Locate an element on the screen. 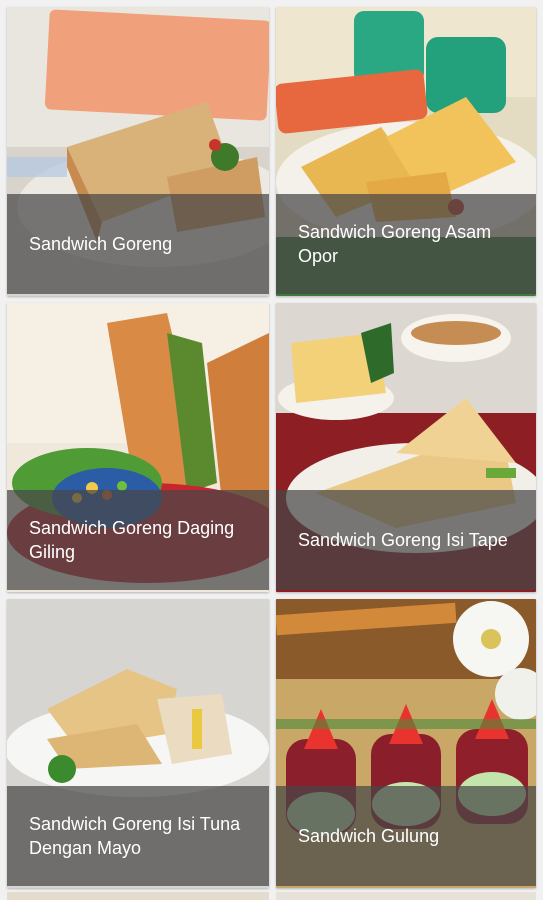 This screenshot has width=543, height=900. recipe-title: Sandwich Goreng Isi Tuna Dengan Mayo is located at coordinates (135, 836).